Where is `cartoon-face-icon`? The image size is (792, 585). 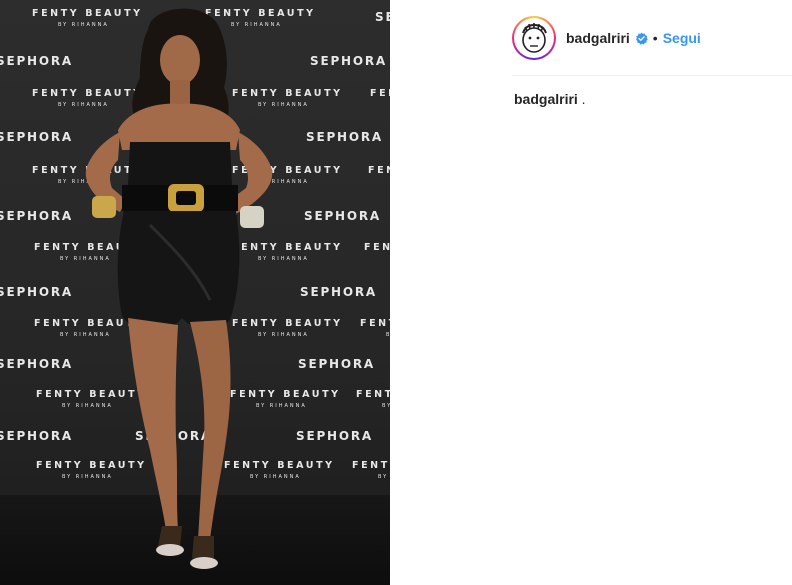
cartoon-face-icon is located at coordinates (534, 38).